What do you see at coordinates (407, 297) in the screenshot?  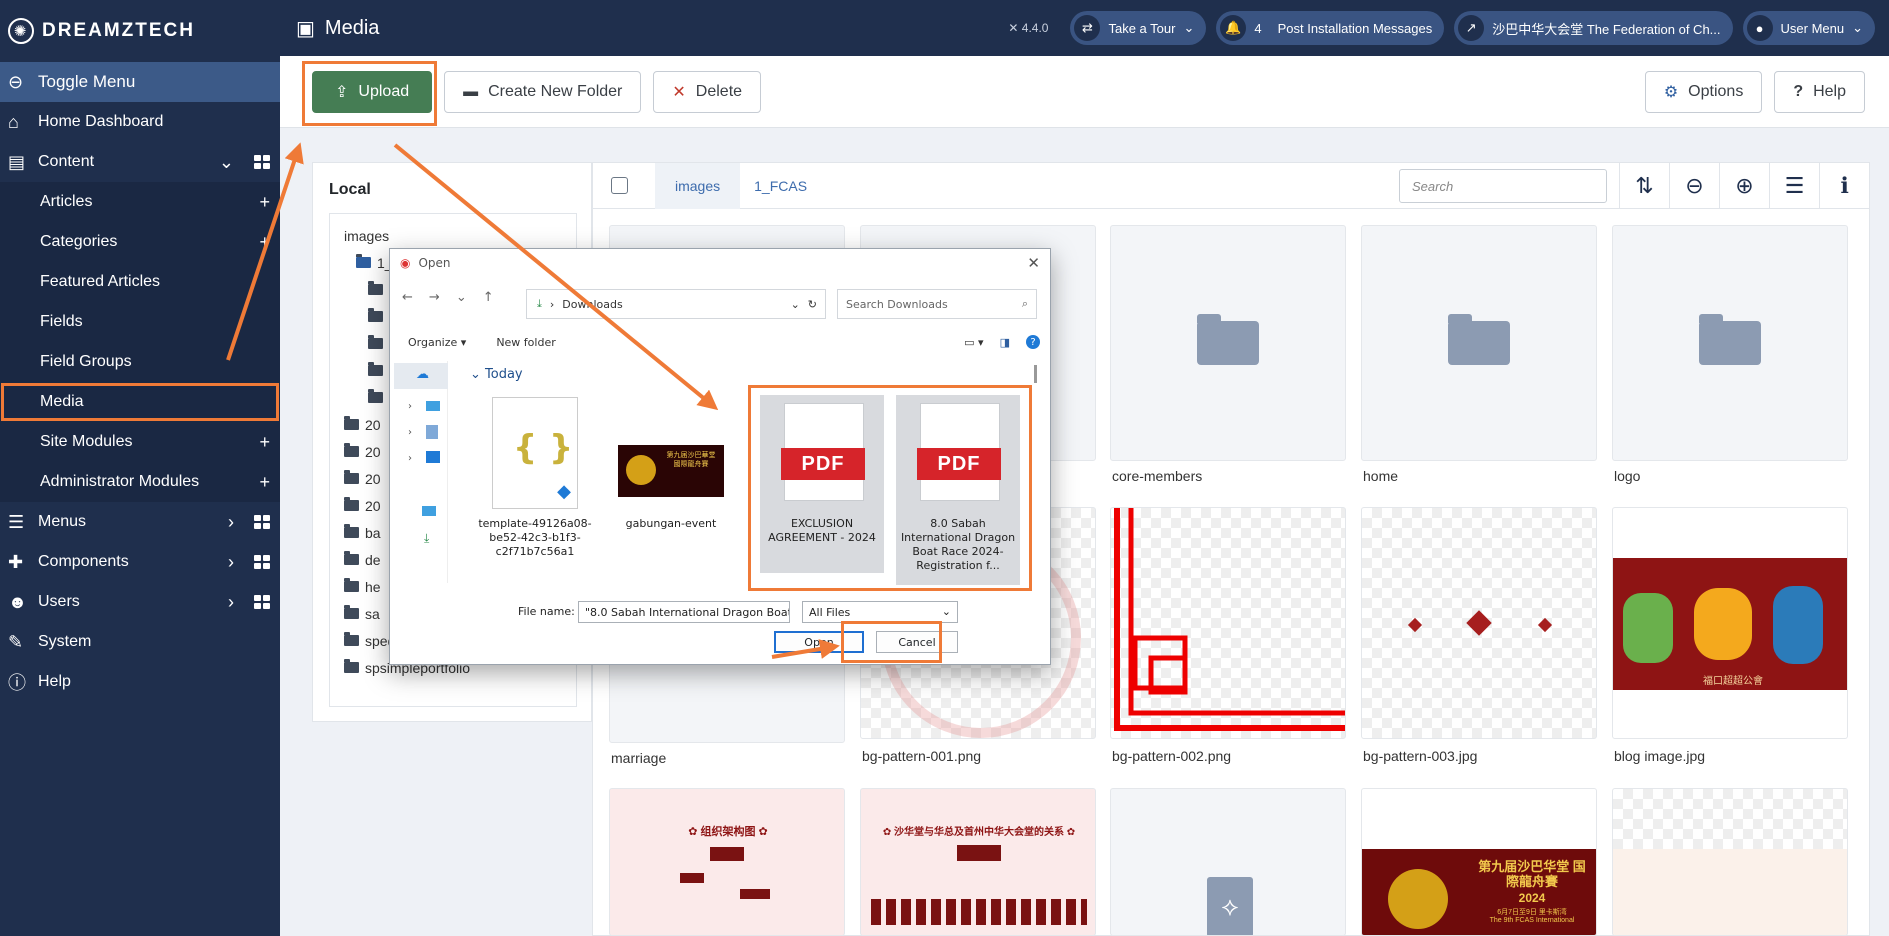 I see `back-arrow-icon: ←` at bounding box center [407, 297].